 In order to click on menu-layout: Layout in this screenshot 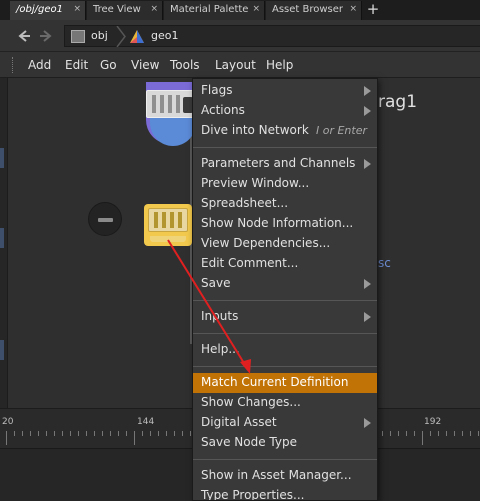, I will do `click(235, 65)`.